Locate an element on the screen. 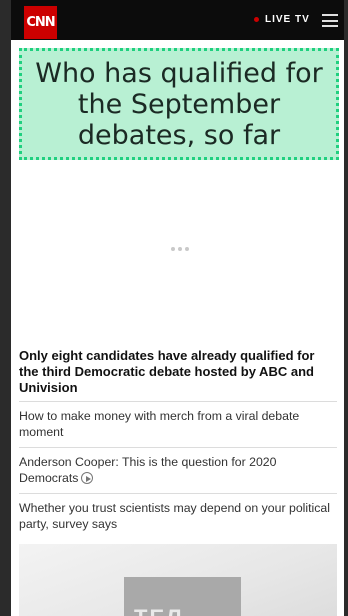 Image resolution: width=348 pixels, height=616 pixels. window-frame-left is located at coordinates (5, 308).